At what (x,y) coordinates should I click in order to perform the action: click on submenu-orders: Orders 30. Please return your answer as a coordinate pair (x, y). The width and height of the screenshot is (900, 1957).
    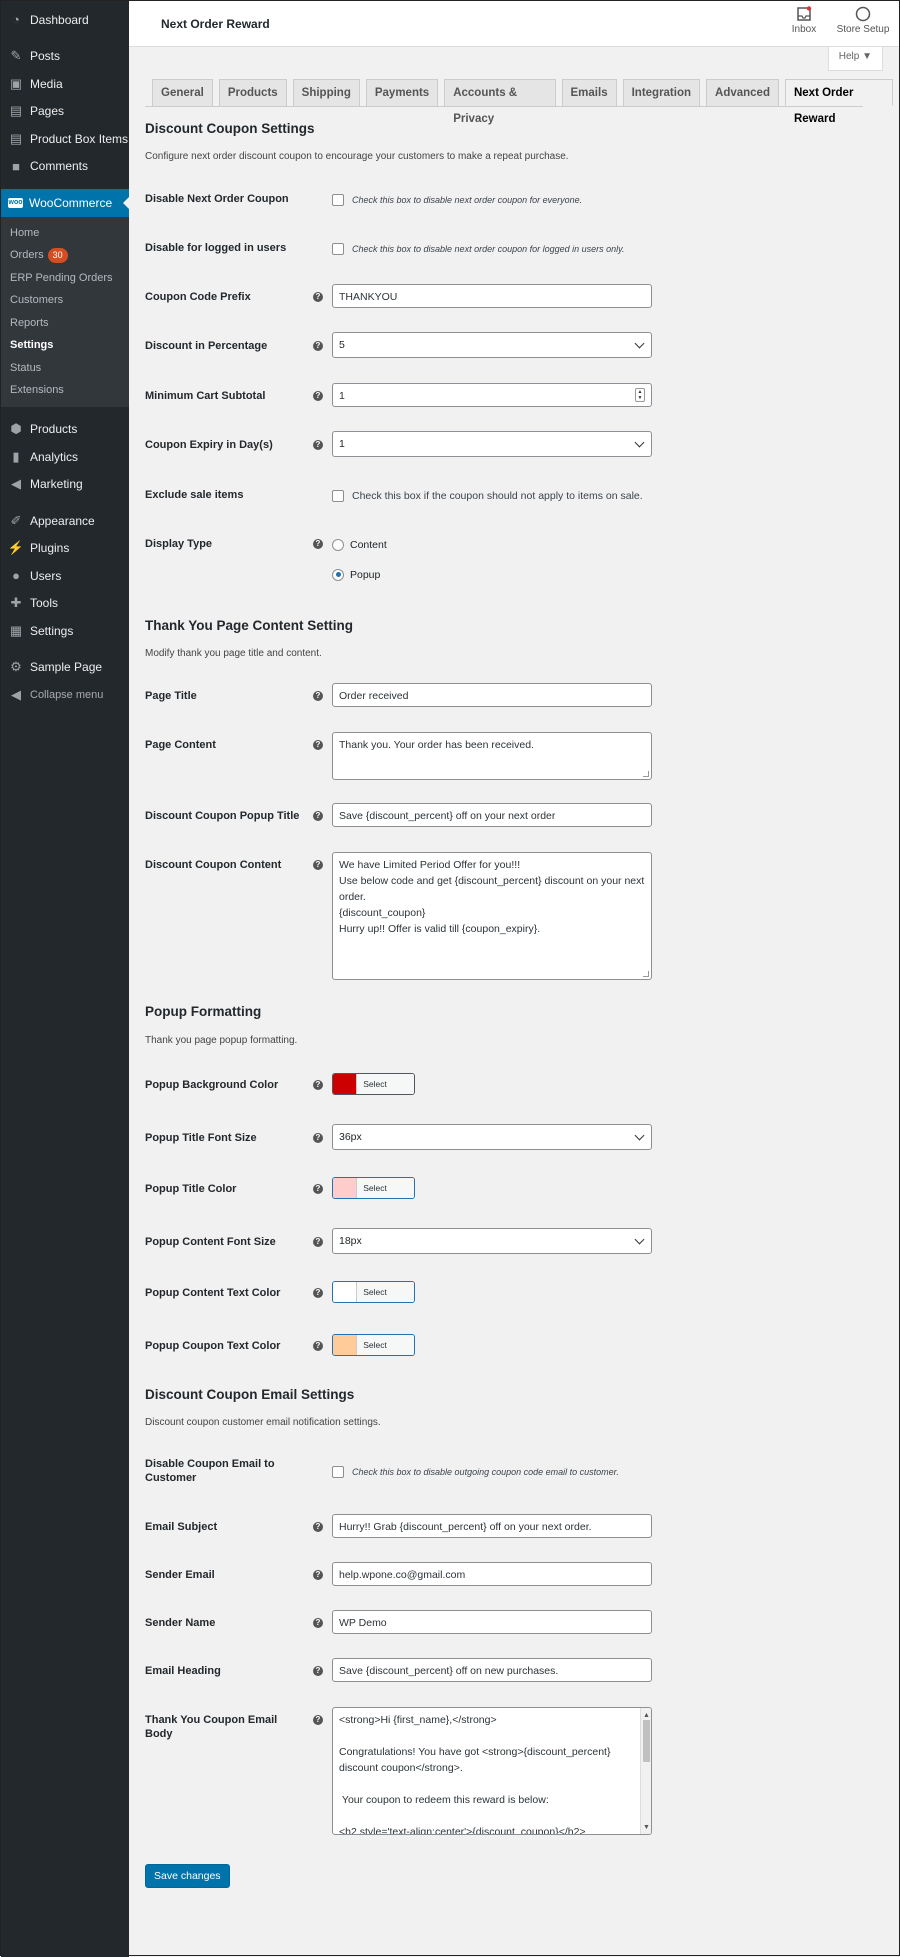
    Looking at the image, I should click on (65, 255).